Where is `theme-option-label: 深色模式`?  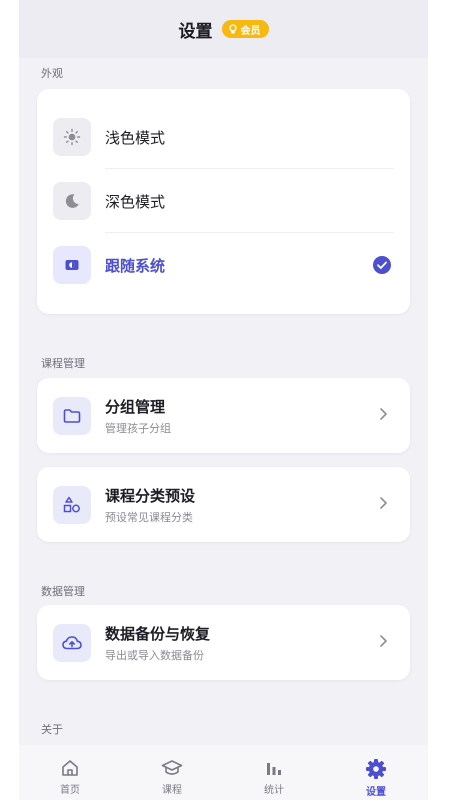
theme-option-label: 深色模式 is located at coordinates (135, 201).